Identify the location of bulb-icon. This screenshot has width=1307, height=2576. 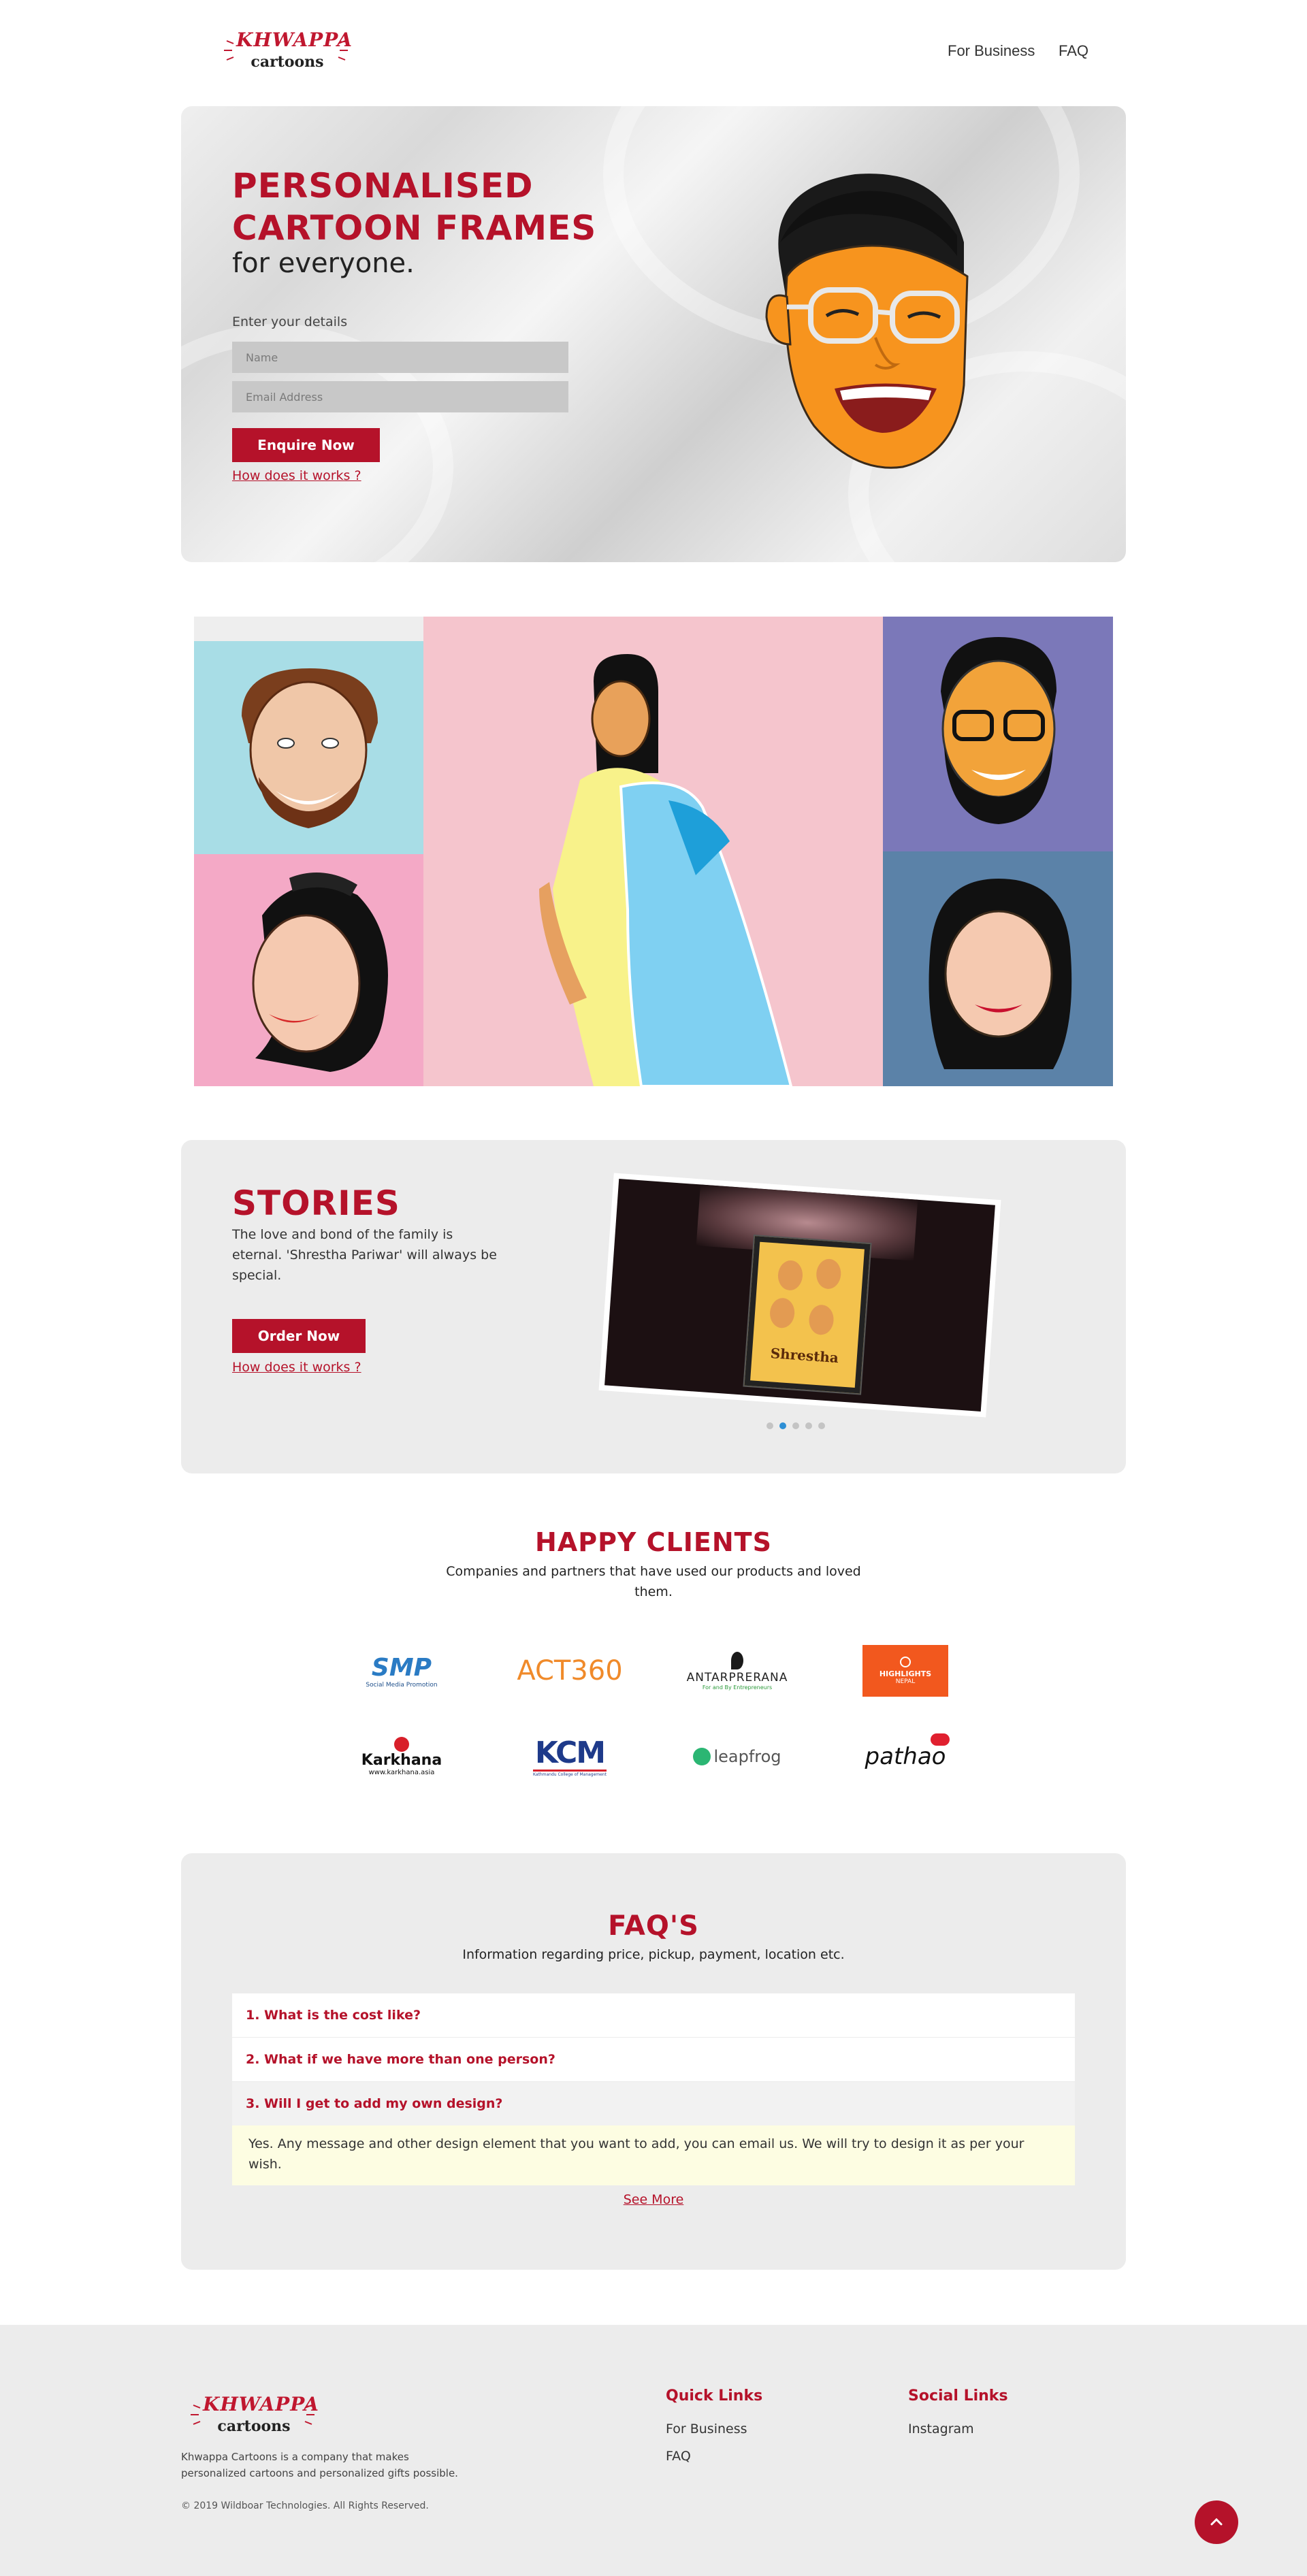
(906, 1662).